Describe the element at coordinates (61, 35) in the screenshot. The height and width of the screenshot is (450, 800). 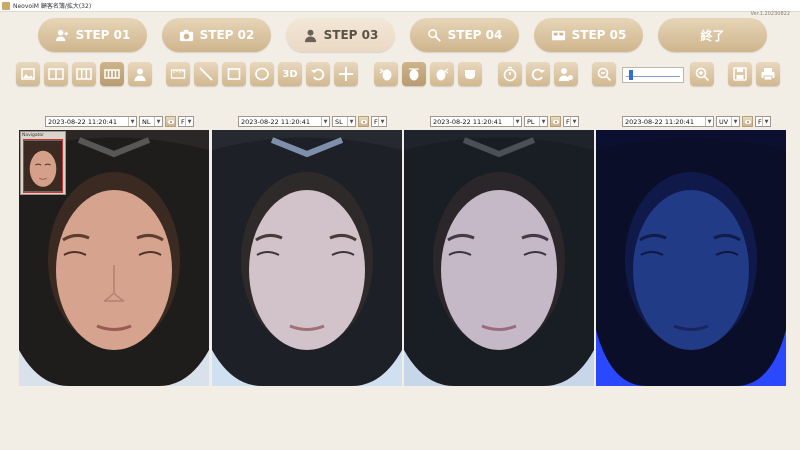
I see `user-add-icon` at that location.